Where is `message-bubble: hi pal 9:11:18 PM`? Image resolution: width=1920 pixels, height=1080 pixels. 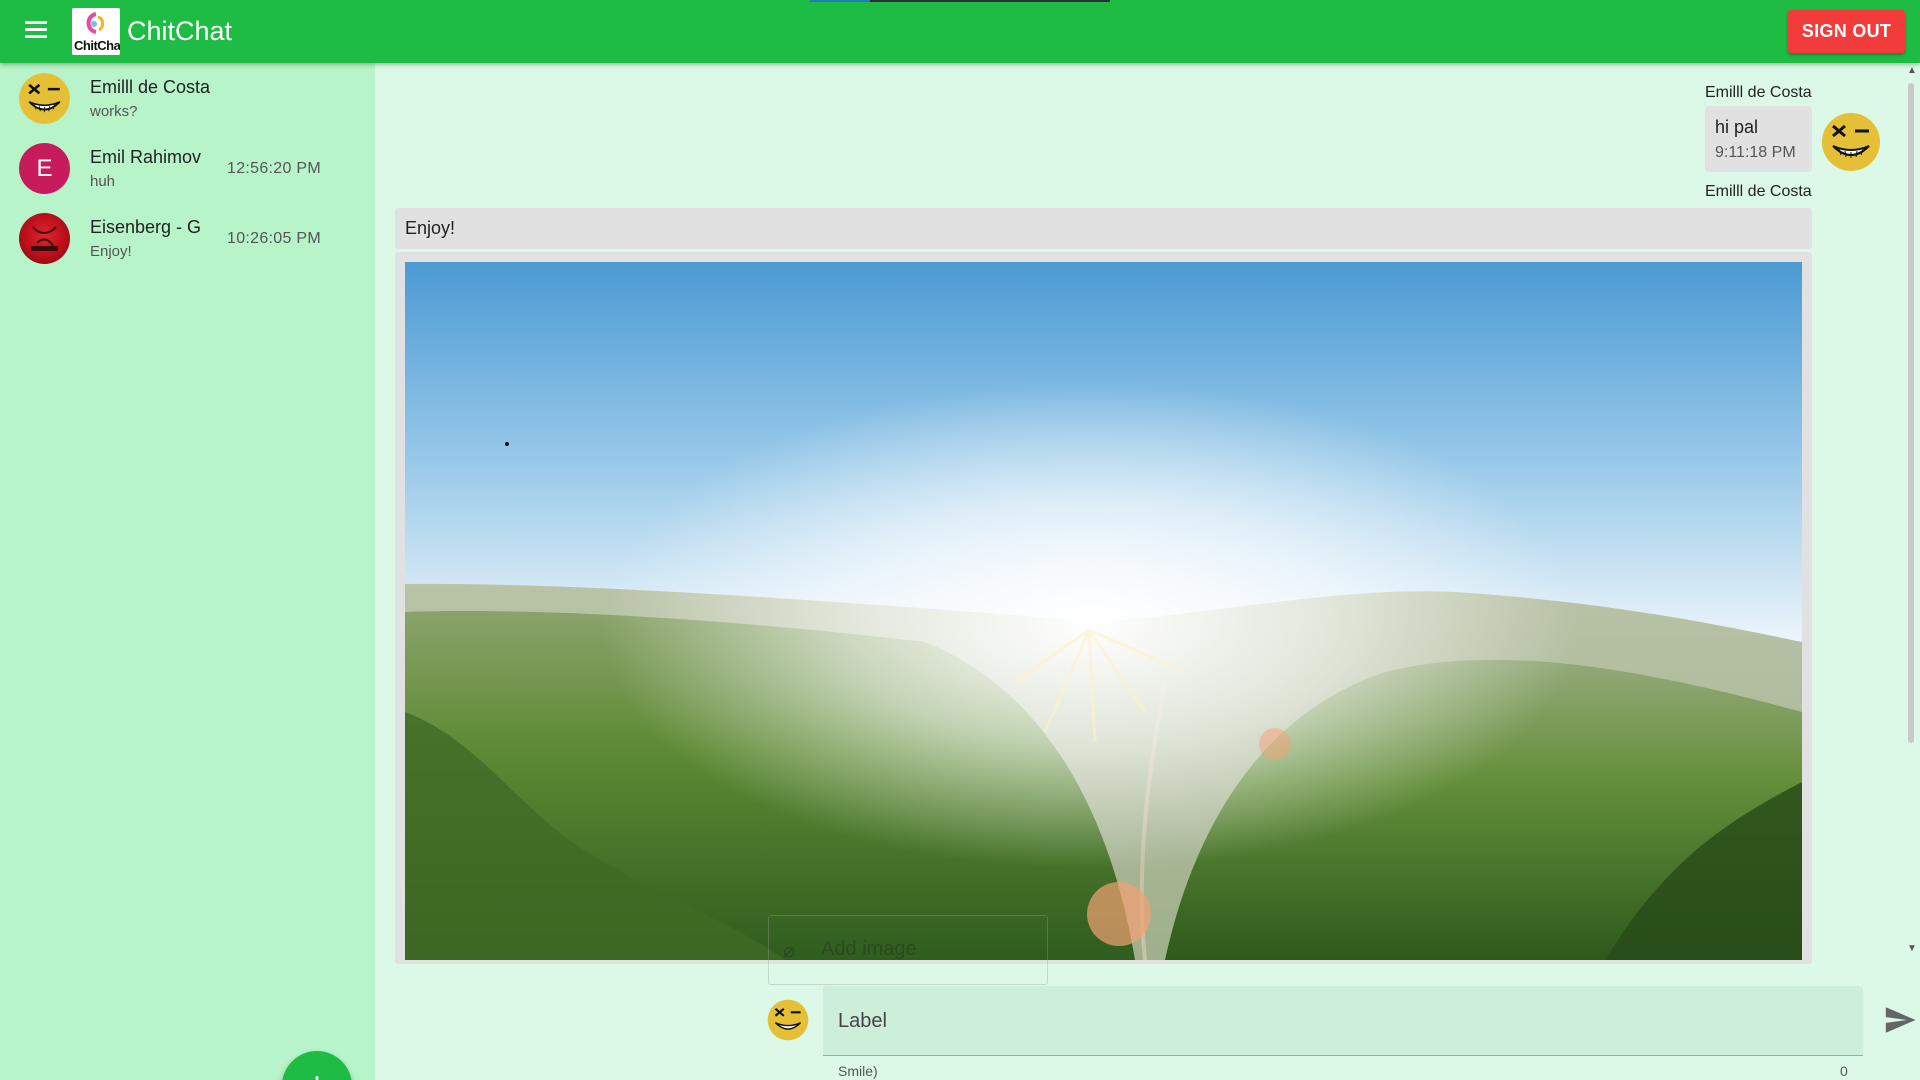 message-bubble: hi pal 9:11:18 PM is located at coordinates (1758, 139).